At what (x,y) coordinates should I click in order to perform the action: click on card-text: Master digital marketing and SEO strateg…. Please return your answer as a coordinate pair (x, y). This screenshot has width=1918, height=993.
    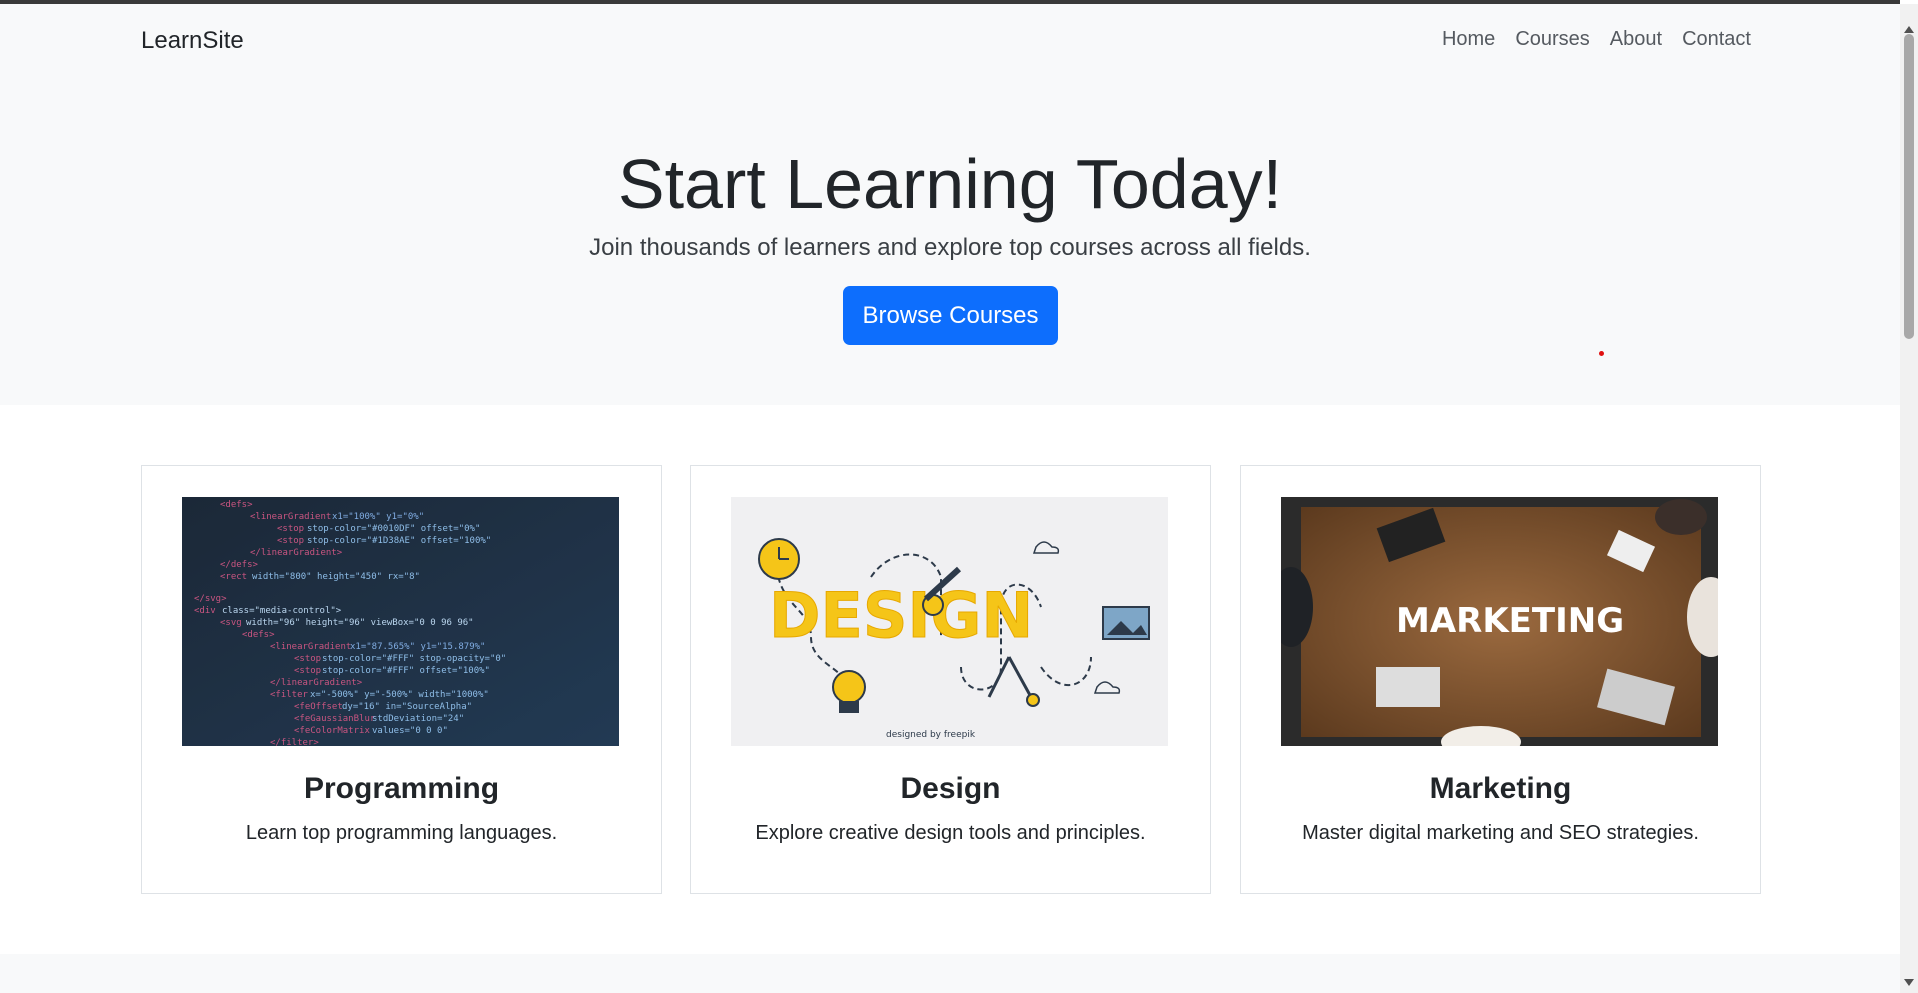
    Looking at the image, I should click on (1500, 833).